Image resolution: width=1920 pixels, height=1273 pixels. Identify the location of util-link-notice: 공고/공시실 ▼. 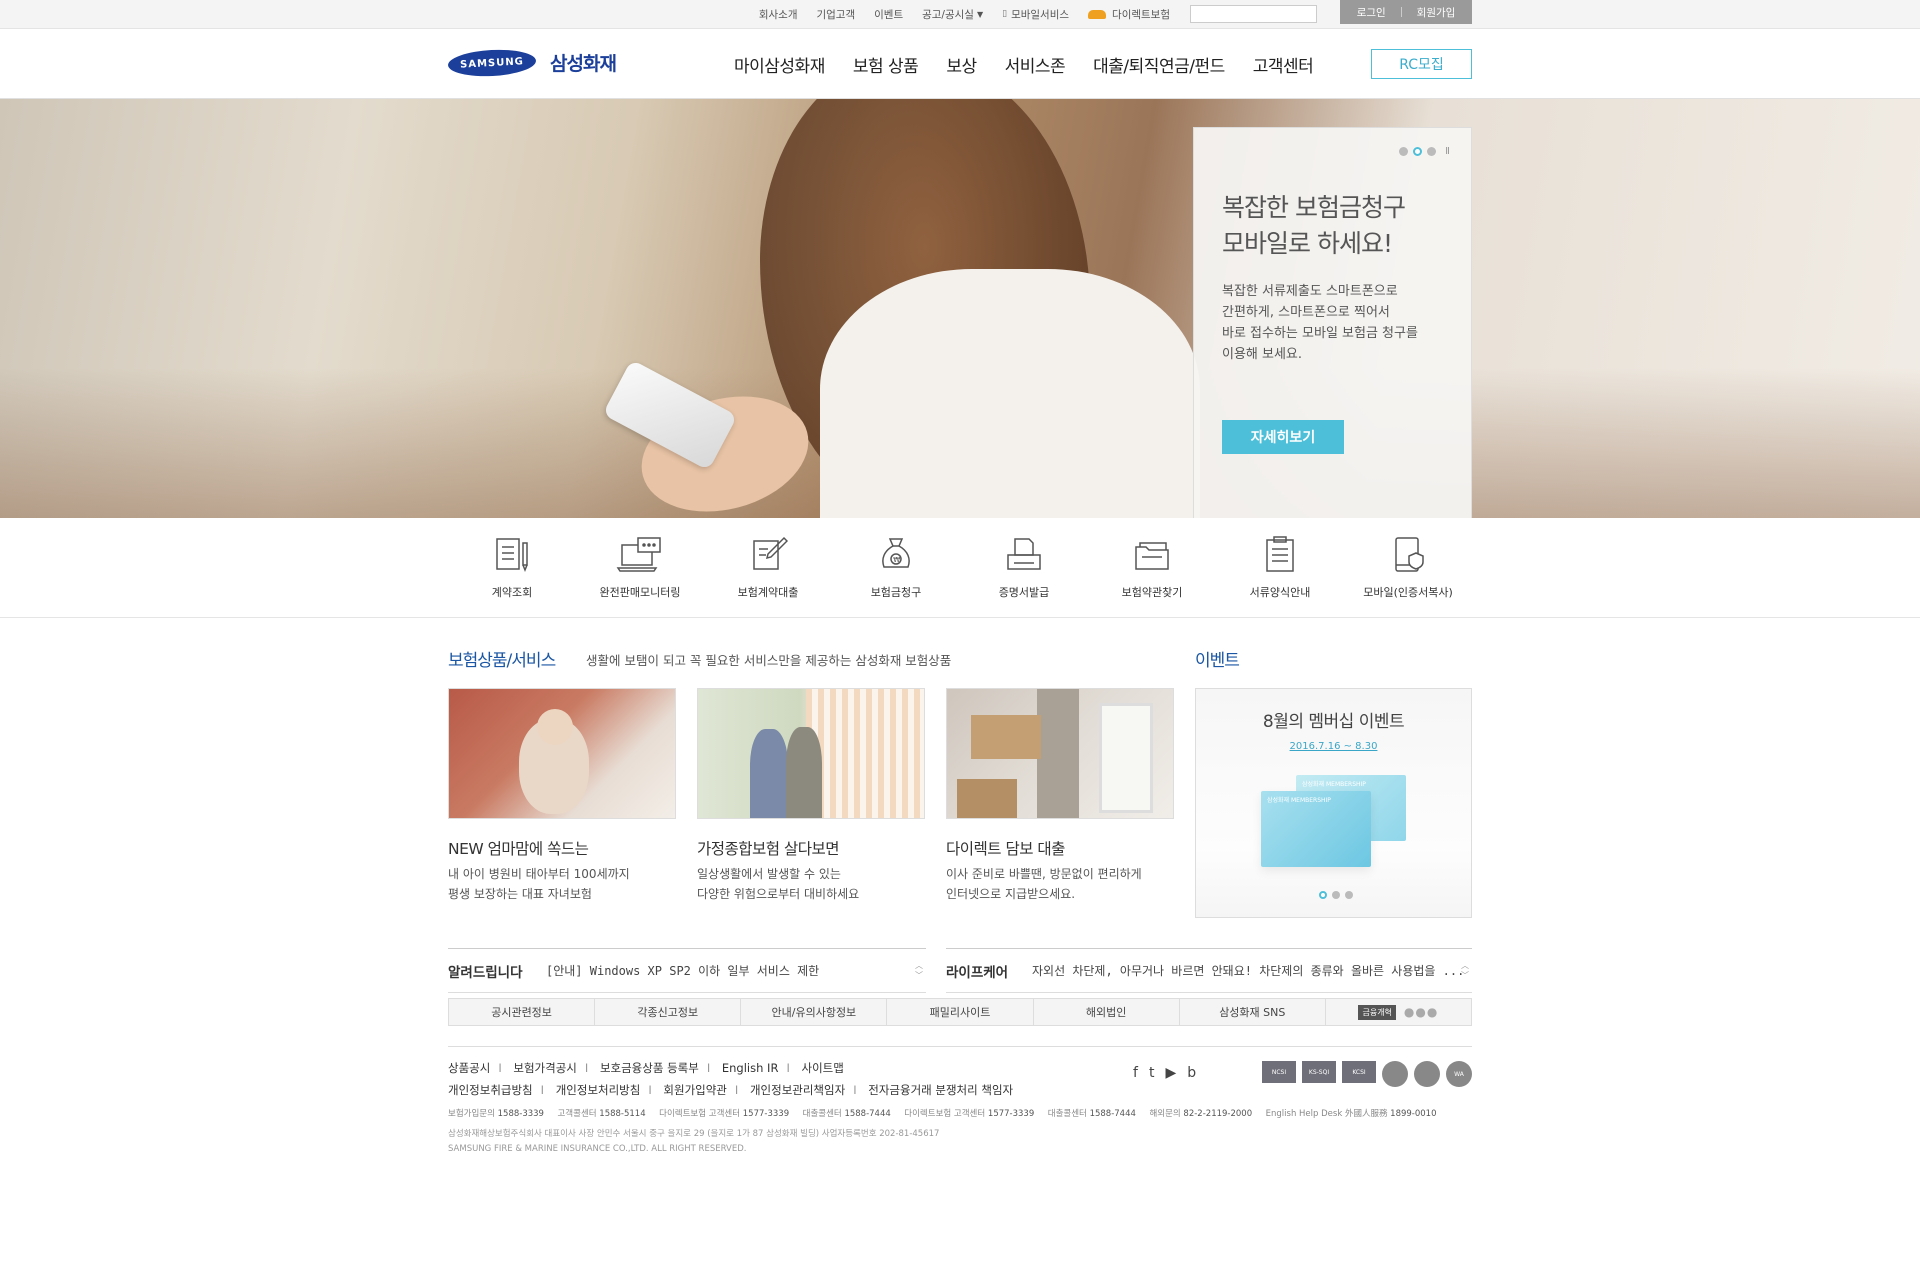
(952, 14).